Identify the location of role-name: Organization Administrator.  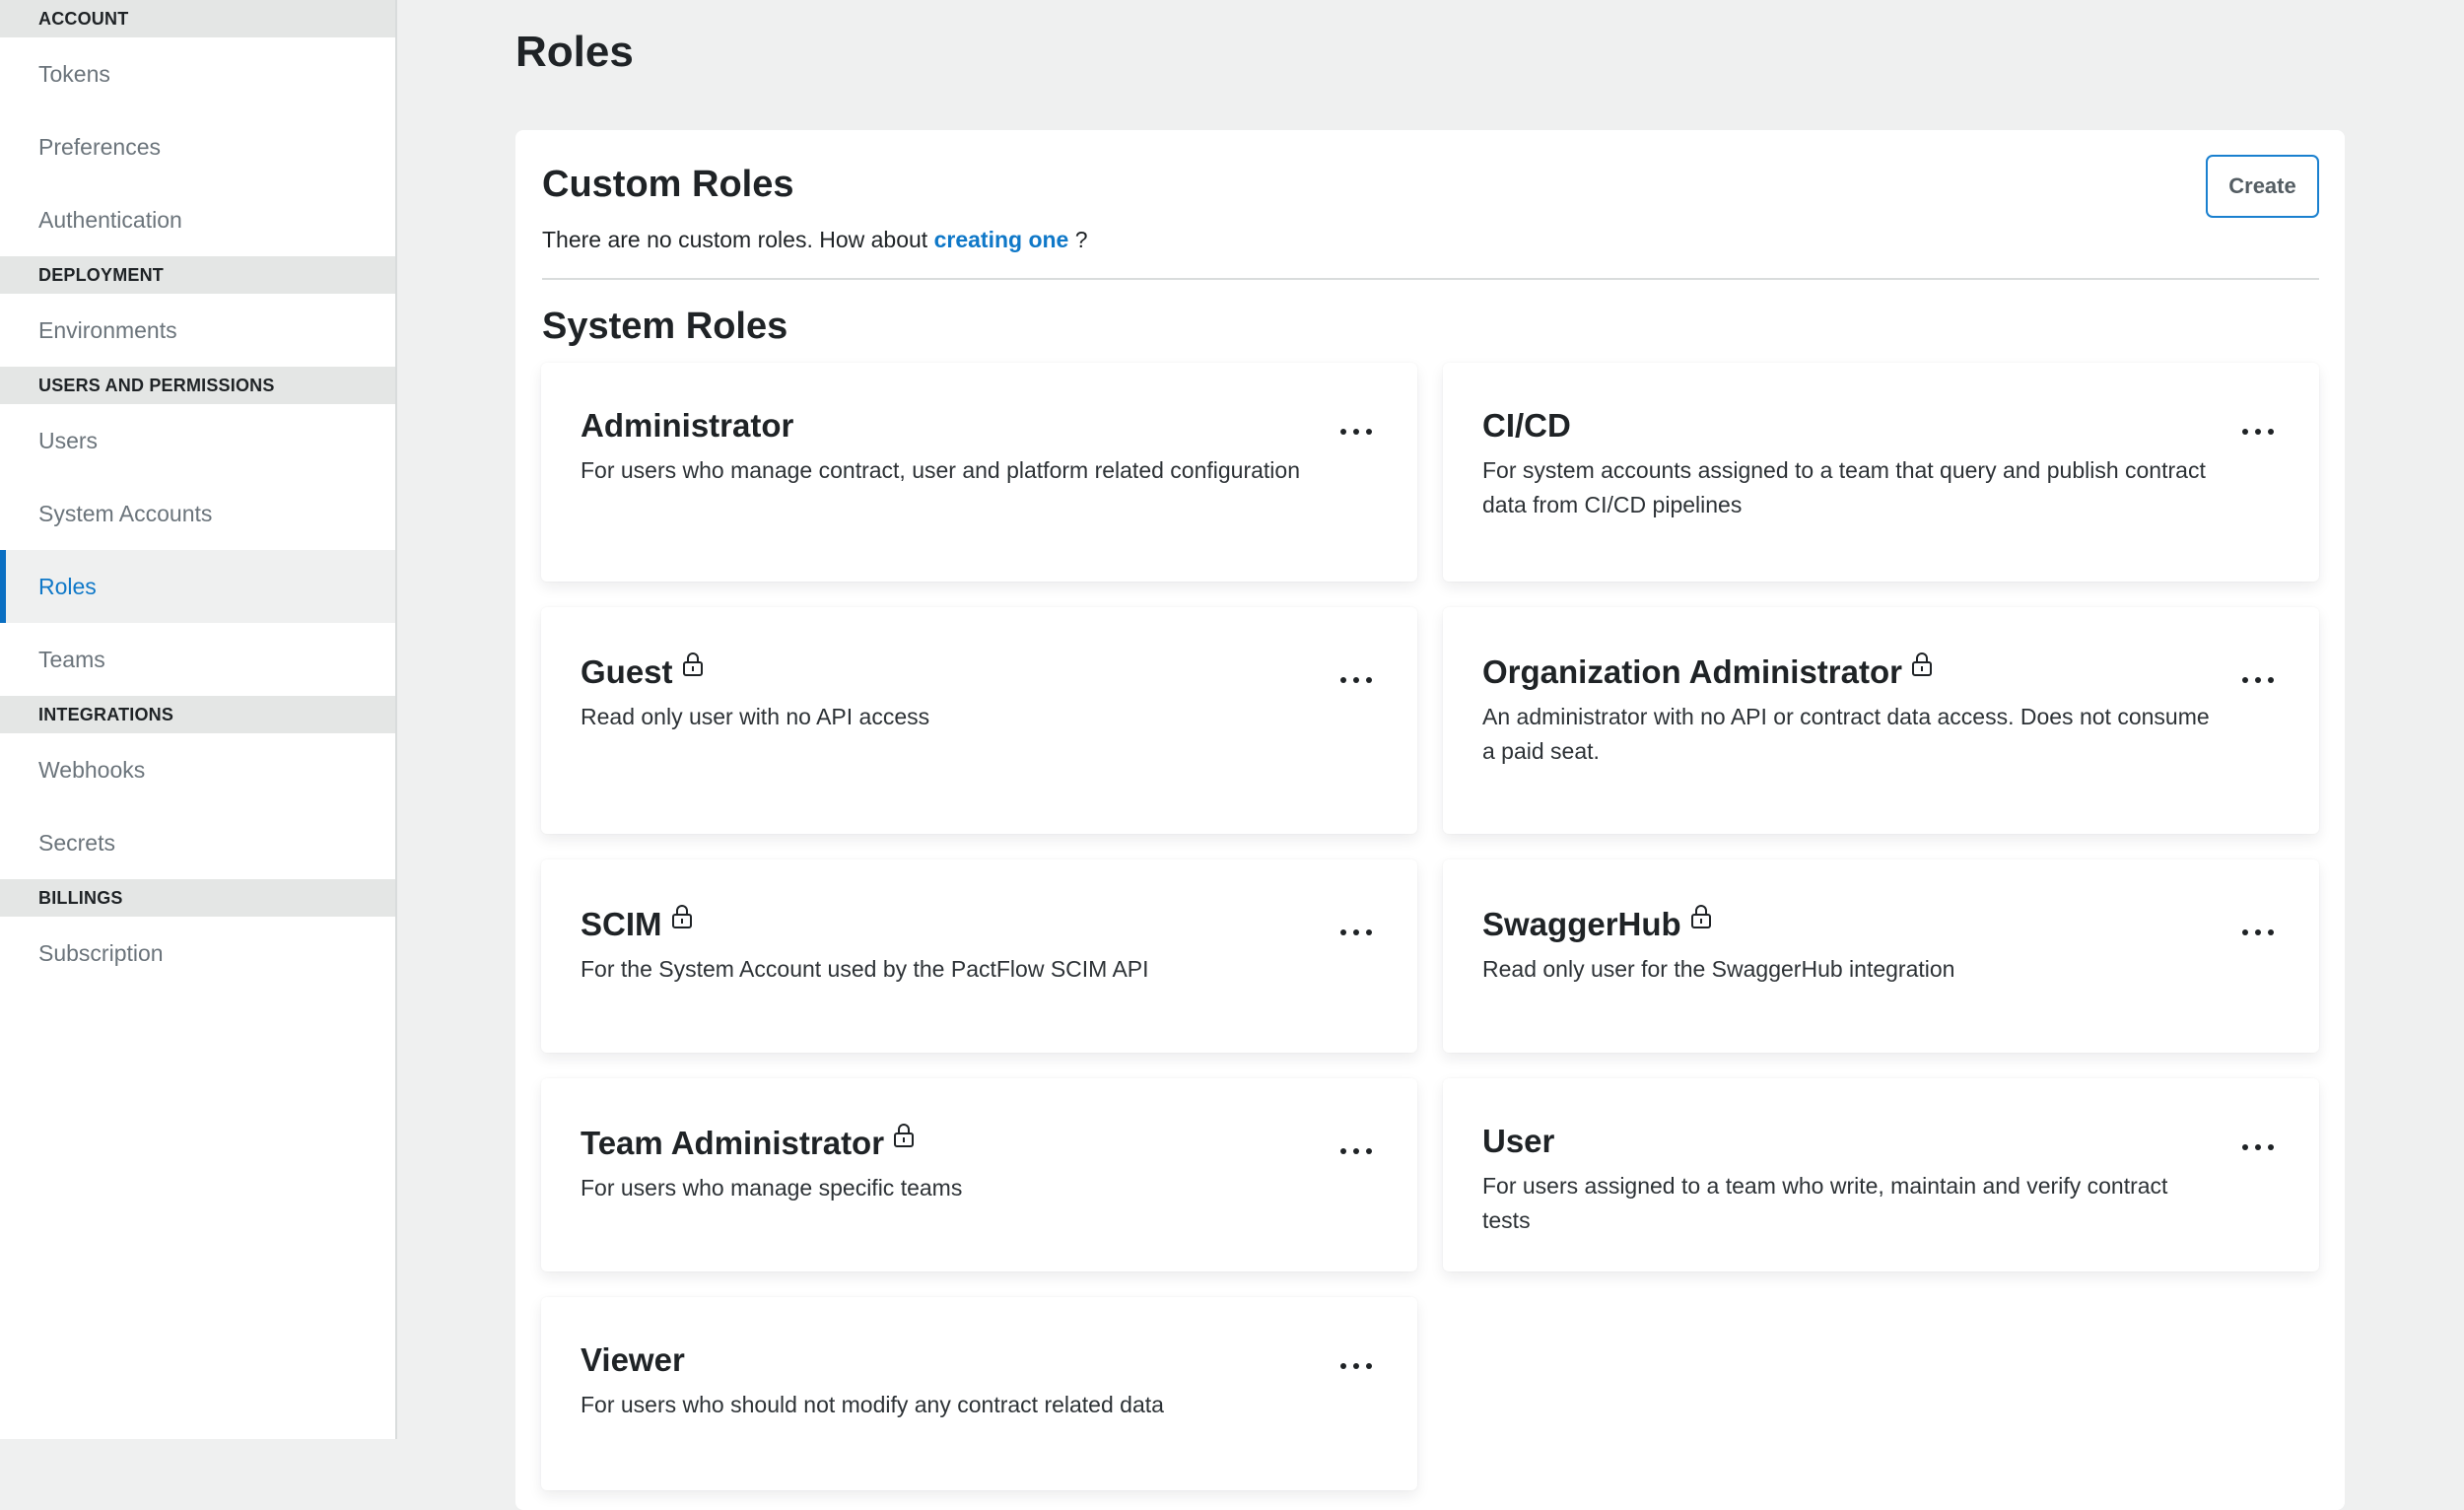
(1692, 671).